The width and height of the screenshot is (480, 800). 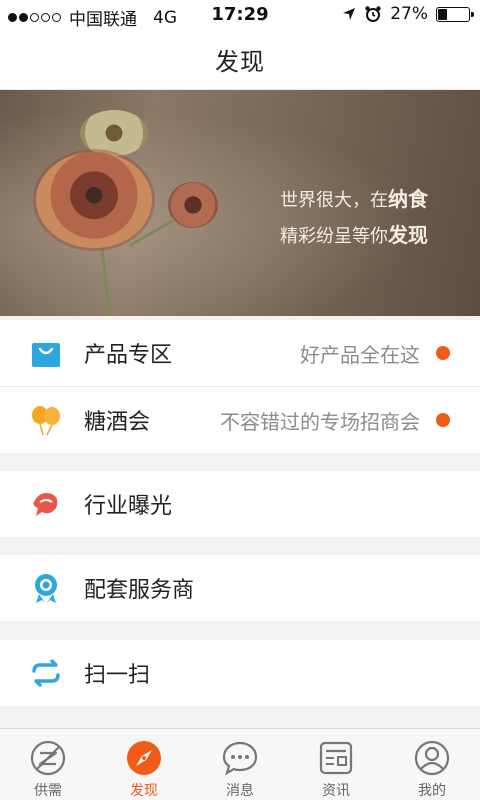 I want to click on battery-percent: 27%, so click(x=409, y=14).